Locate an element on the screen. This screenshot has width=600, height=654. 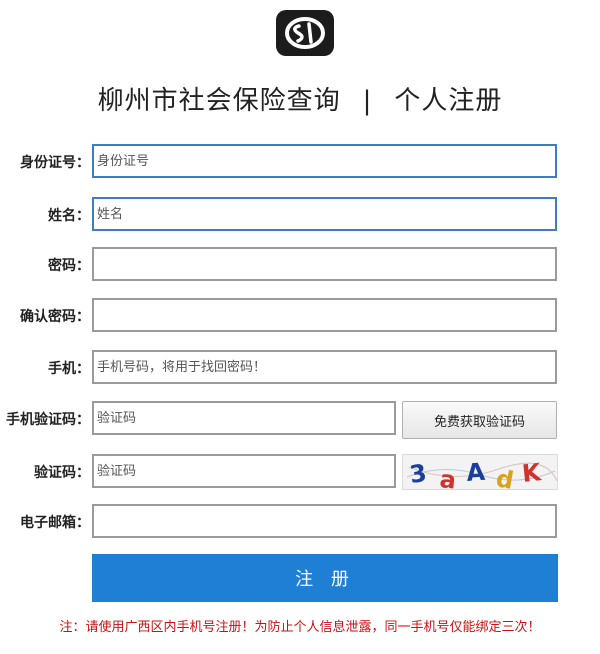
sms-code-input is located at coordinates (244, 418).